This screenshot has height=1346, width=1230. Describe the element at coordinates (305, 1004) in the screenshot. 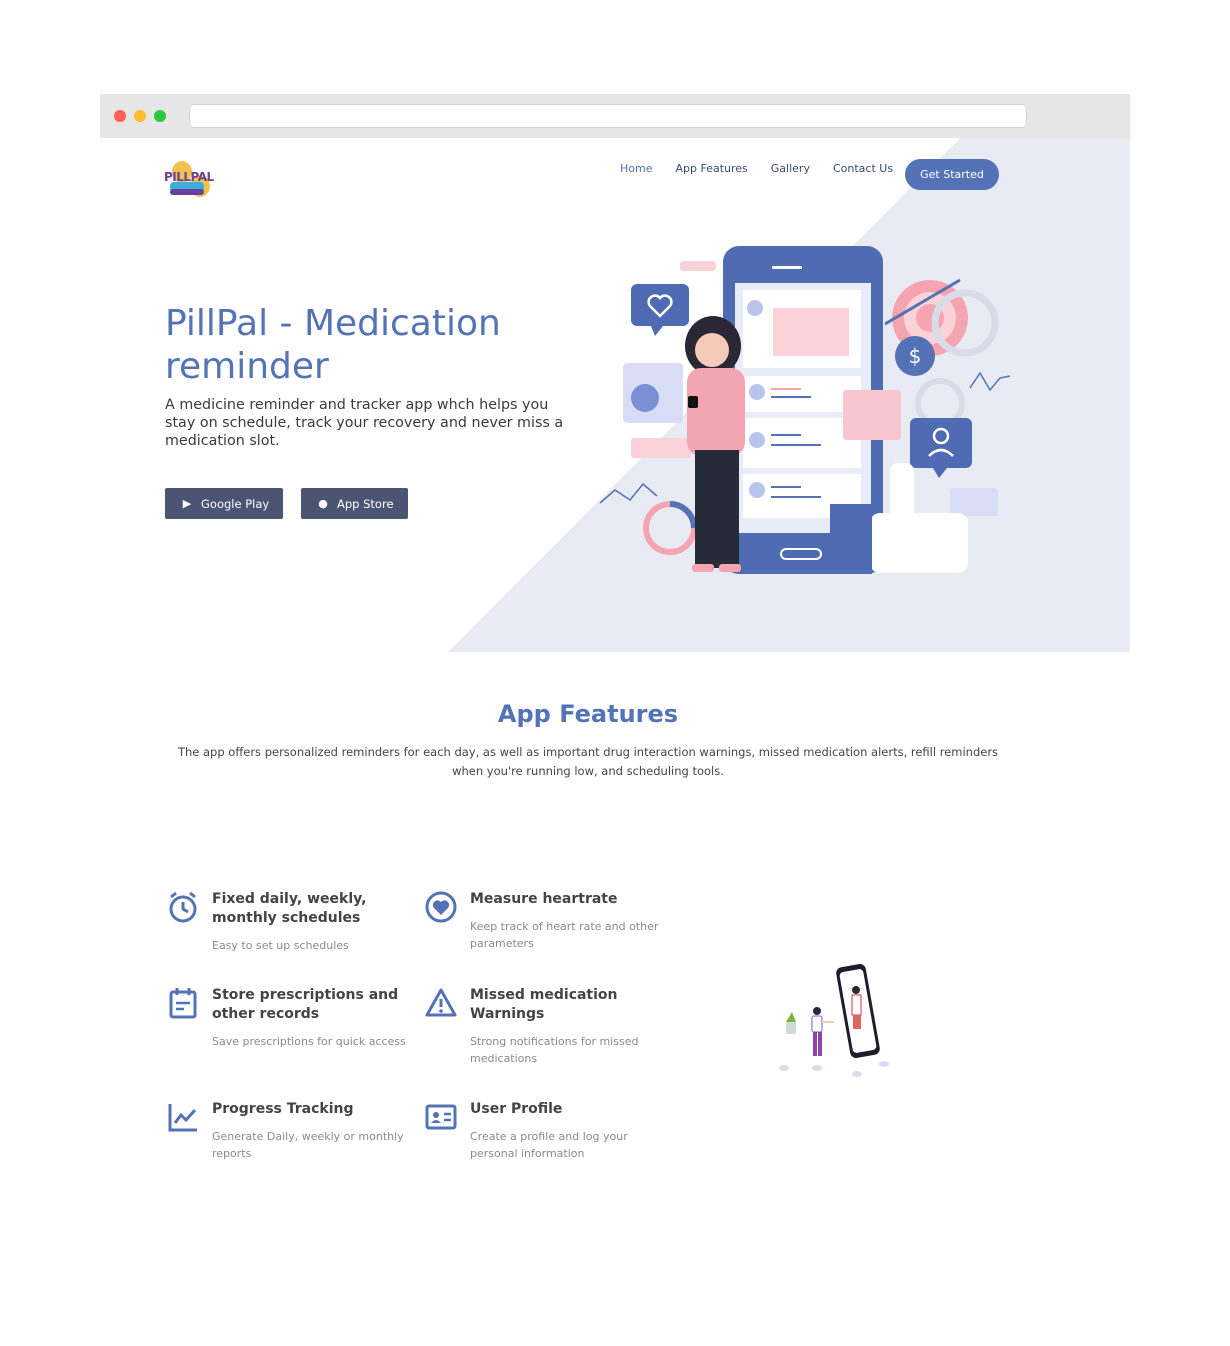

I see `feature-title: Store prescriptions and other records` at that location.